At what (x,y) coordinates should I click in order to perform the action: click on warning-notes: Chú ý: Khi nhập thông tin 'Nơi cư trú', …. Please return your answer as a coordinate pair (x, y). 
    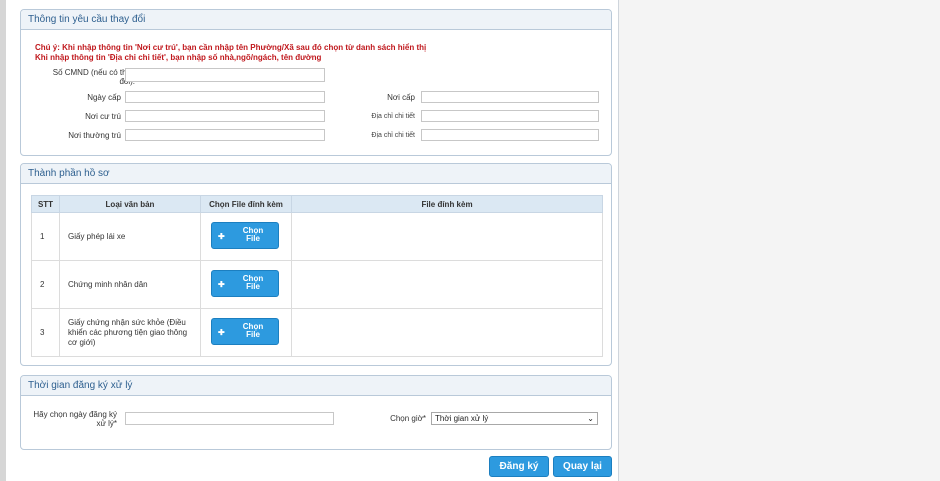
    Looking at the image, I should click on (230, 53).